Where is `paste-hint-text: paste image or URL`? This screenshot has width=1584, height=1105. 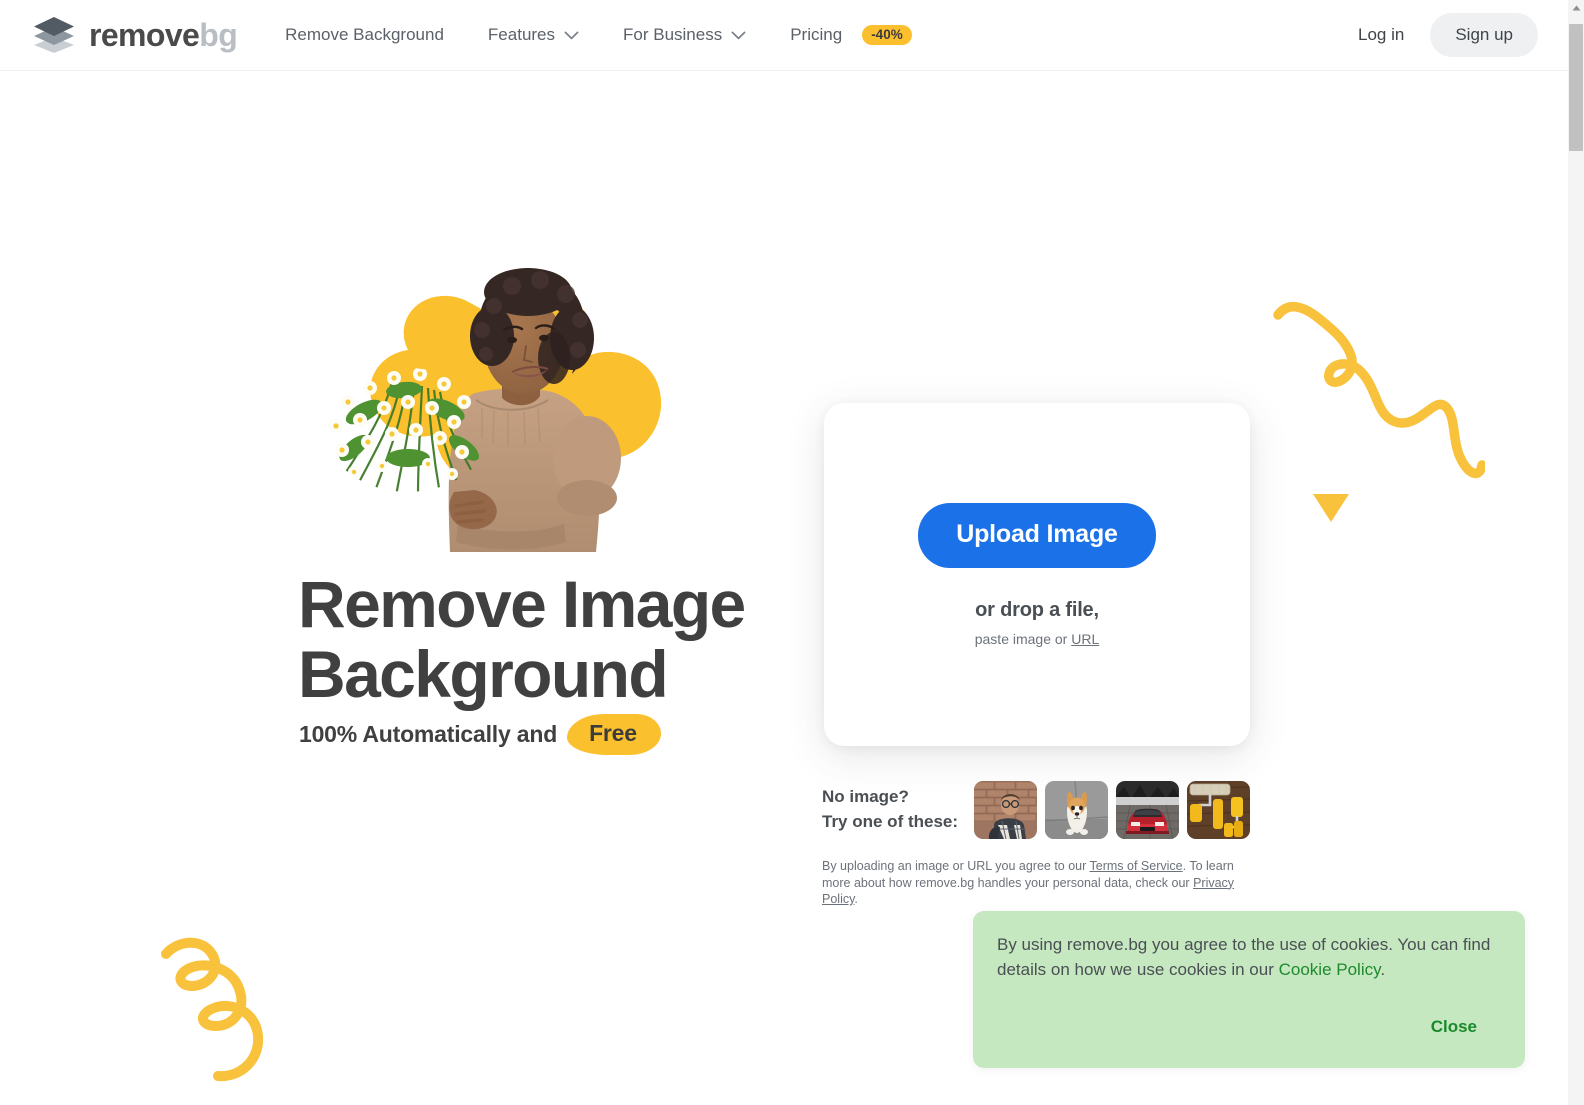
paste-hint-text: paste image or URL is located at coordinates (1037, 639).